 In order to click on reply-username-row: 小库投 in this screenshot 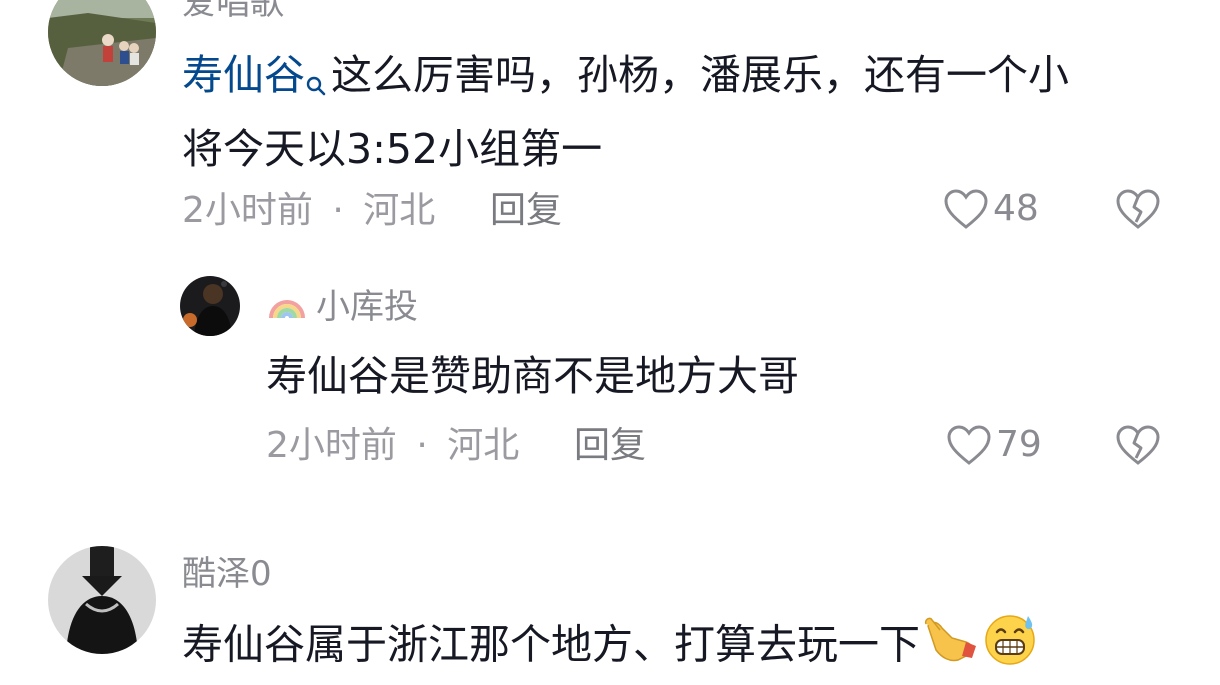, I will do `click(343, 307)`.